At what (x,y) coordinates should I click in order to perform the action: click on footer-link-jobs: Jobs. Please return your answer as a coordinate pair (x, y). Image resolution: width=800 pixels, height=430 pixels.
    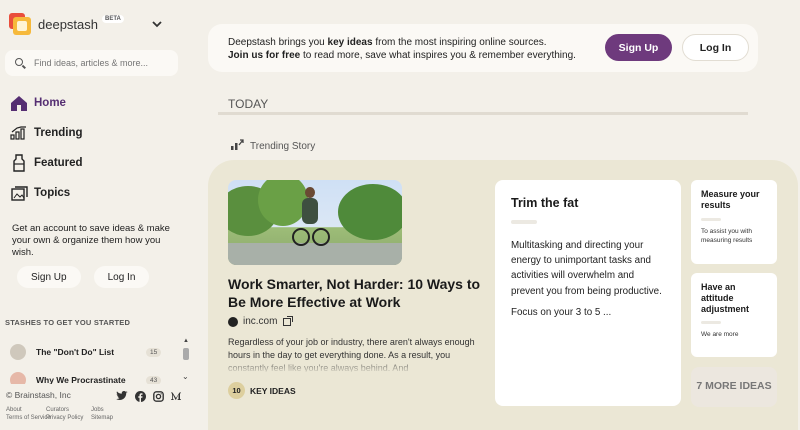
    Looking at the image, I should click on (113, 410).